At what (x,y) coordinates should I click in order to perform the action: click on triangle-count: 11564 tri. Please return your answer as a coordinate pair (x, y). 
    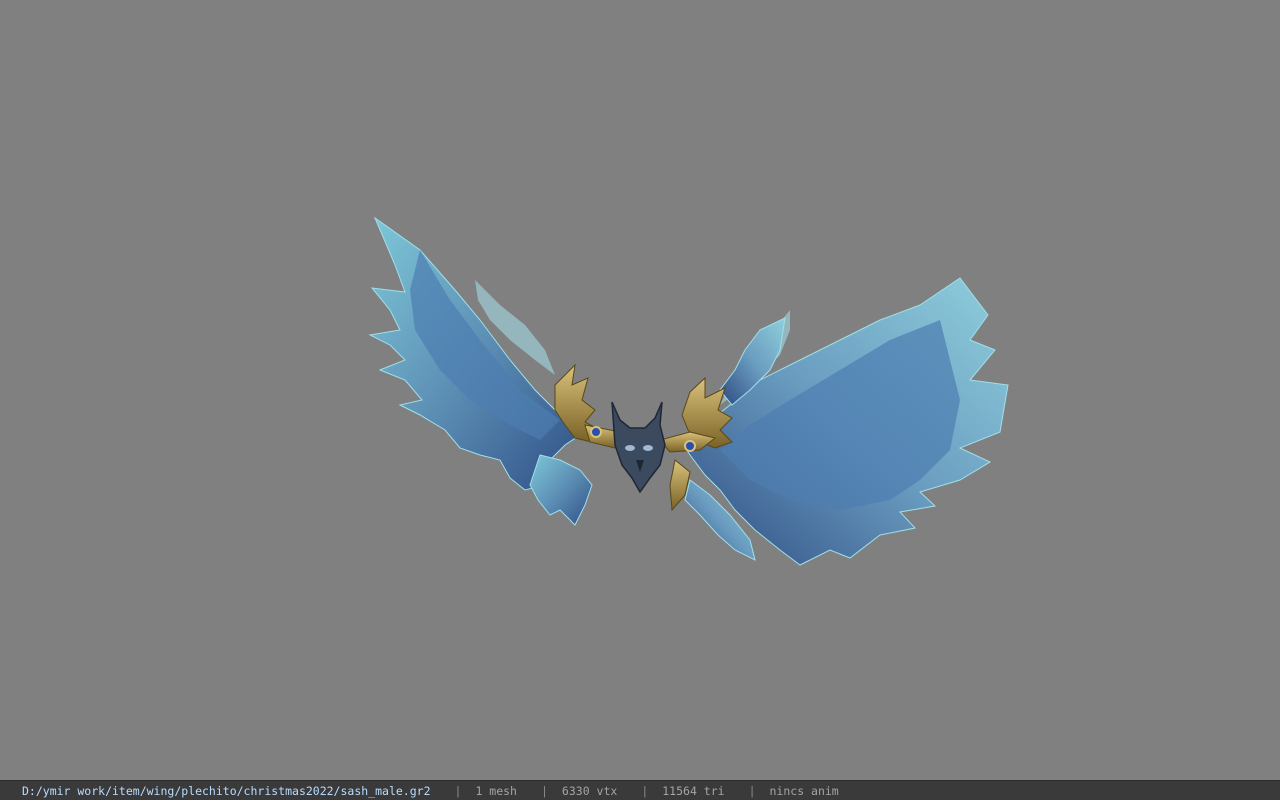
    Looking at the image, I should click on (693, 790).